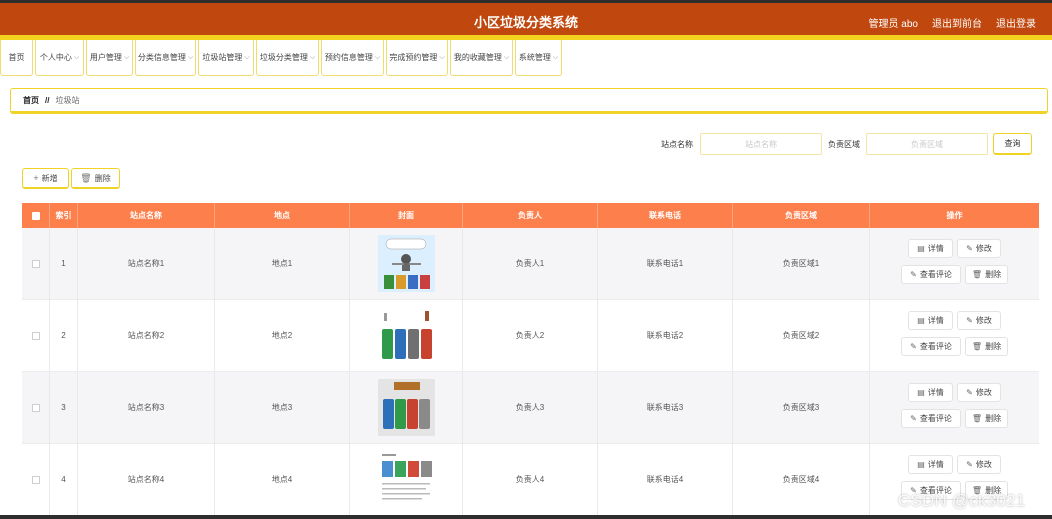 The image size is (1052, 519). What do you see at coordinates (31, 100) in the screenshot?
I see `breadcrumb-home: 首页` at bounding box center [31, 100].